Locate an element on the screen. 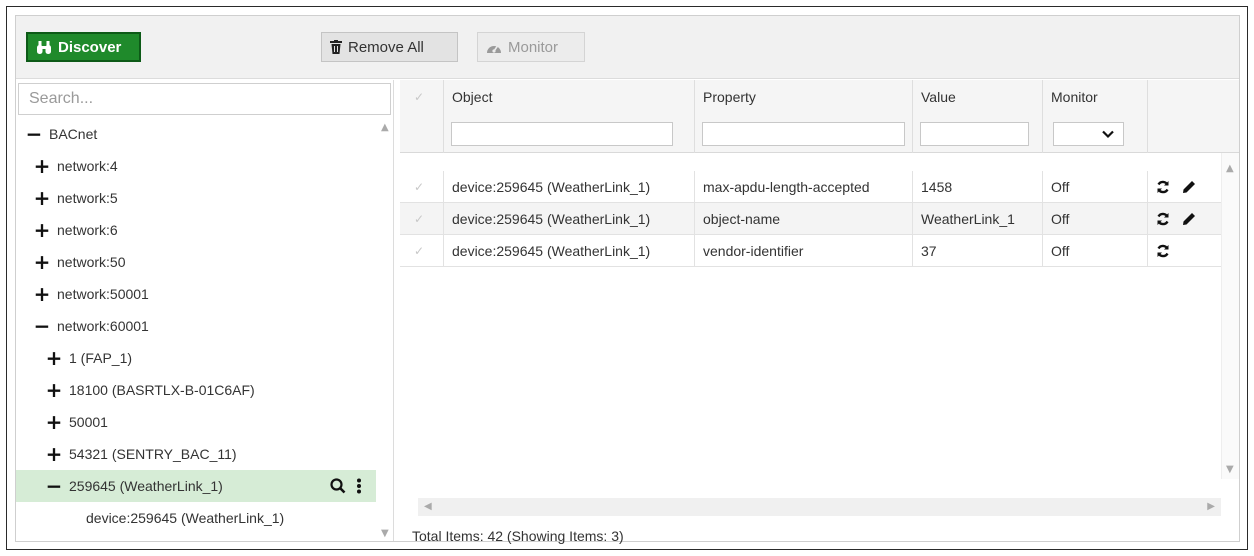 Image resolution: width=1254 pixels, height=556 pixels. grid-footer-status: Total Items: 42 (Showing Items: 3) is located at coordinates (518, 536).